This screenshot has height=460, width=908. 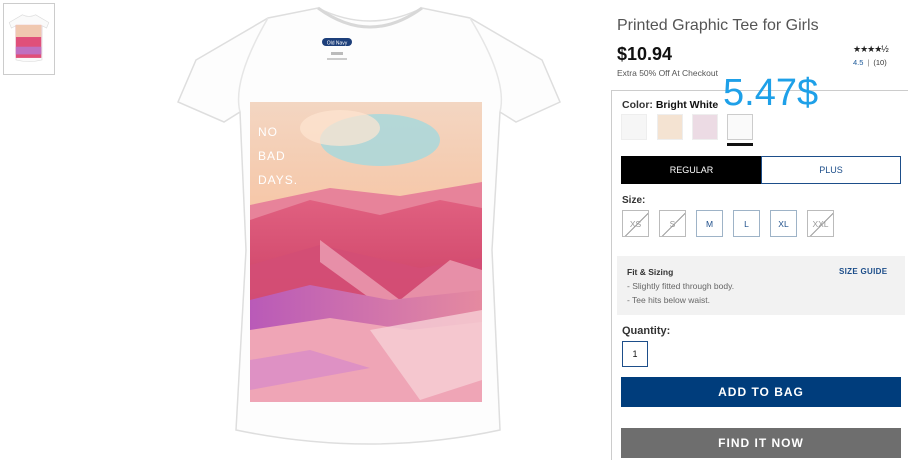 I want to click on review-count: (10), so click(x=879, y=62).